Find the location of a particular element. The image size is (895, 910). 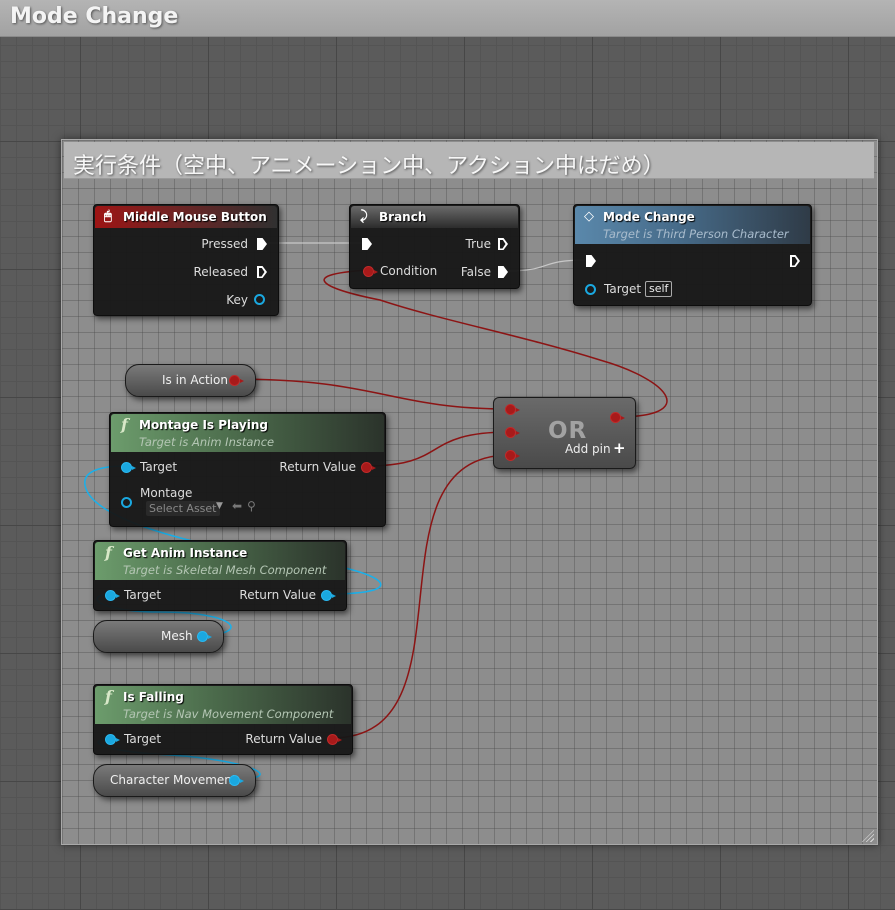

is-in-action-variable: Is in Action is located at coordinates (190, 380).